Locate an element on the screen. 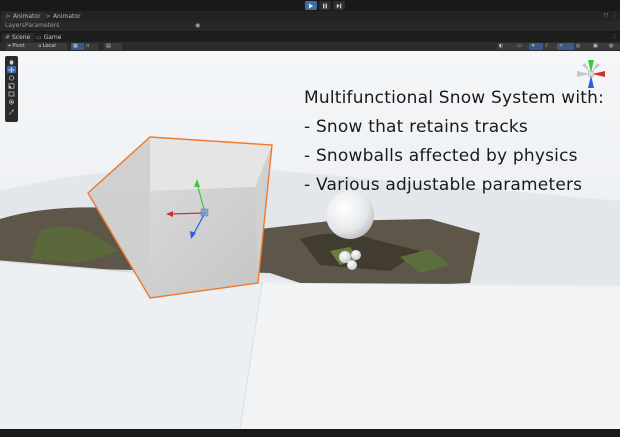  play-icon is located at coordinates (311, 5).